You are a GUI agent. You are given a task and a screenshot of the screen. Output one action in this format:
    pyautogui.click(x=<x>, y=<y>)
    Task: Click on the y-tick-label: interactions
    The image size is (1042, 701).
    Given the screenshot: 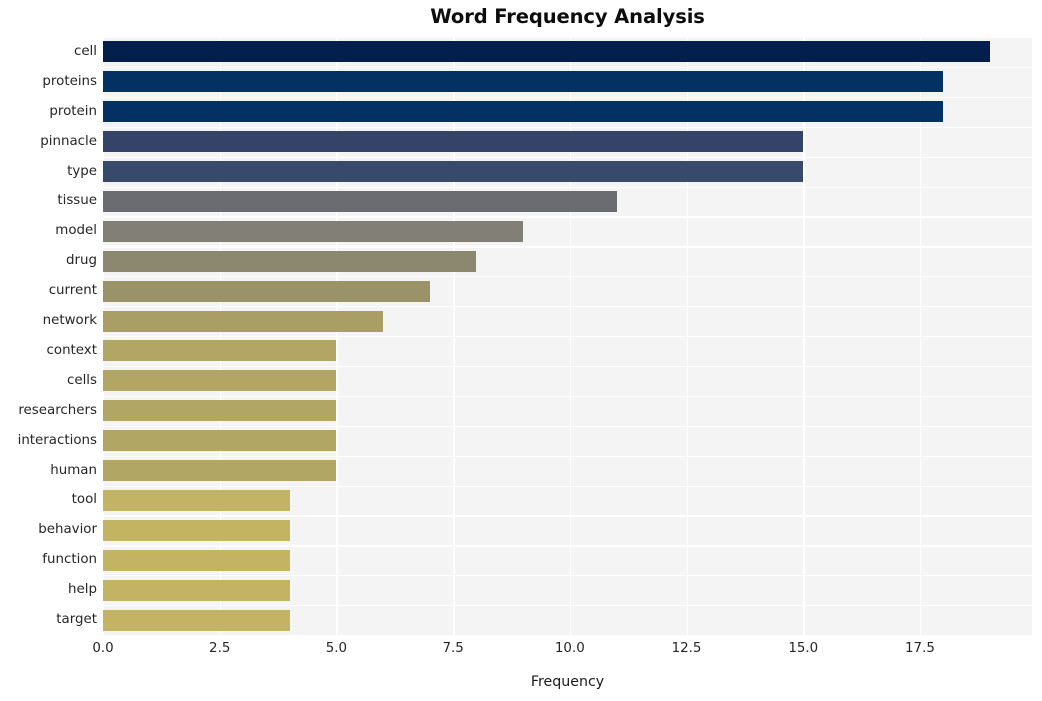 What is the action you would take?
    pyautogui.click(x=57, y=440)
    